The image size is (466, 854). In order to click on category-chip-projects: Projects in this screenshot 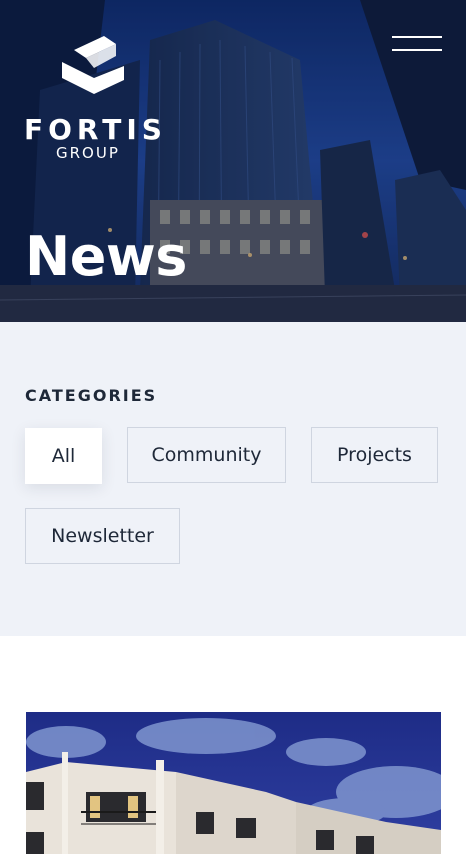, I will do `click(374, 455)`.